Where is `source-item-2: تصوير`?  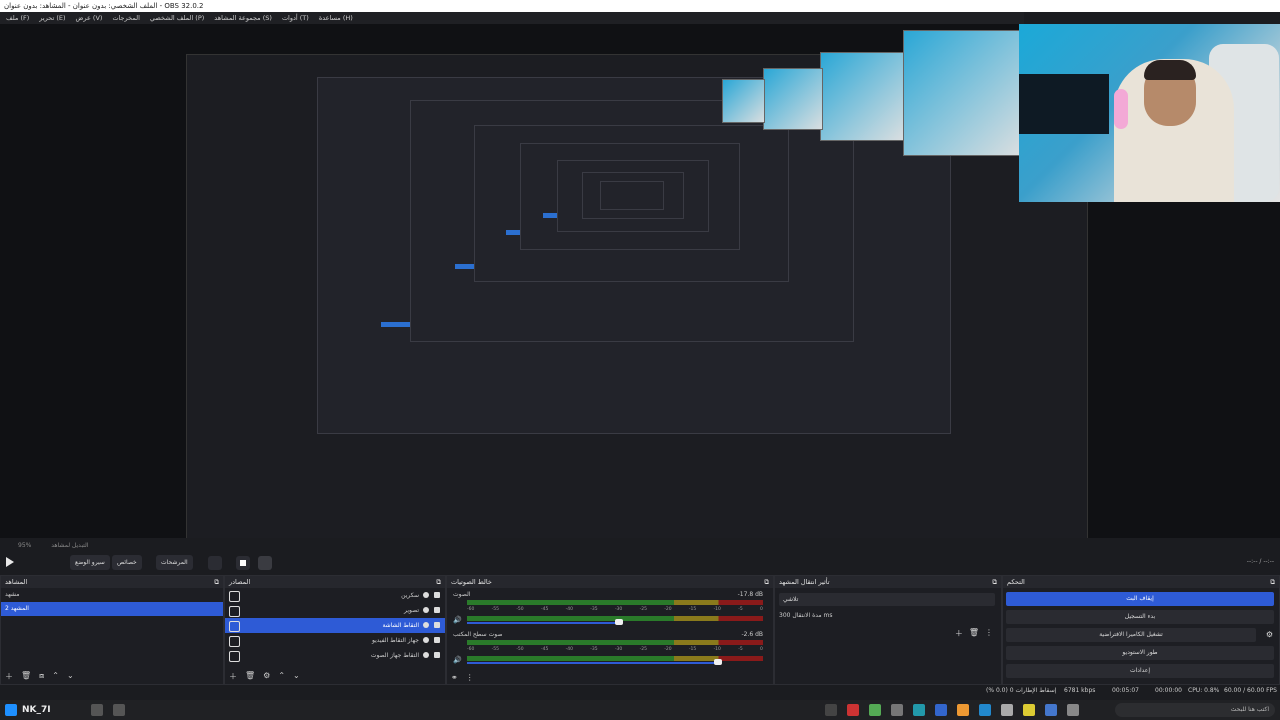 source-item-2: تصوير is located at coordinates (335, 610).